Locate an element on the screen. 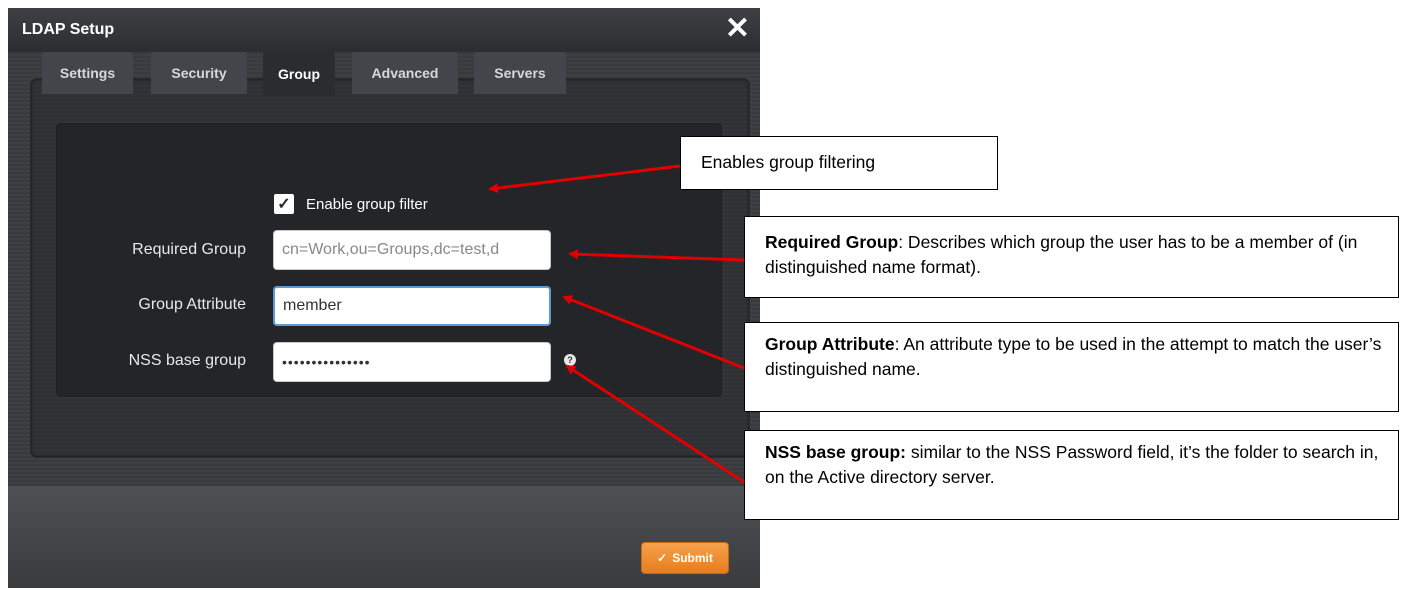 This screenshot has width=1406, height=590. arrow-to-required-group is located at coordinates (656, 255).